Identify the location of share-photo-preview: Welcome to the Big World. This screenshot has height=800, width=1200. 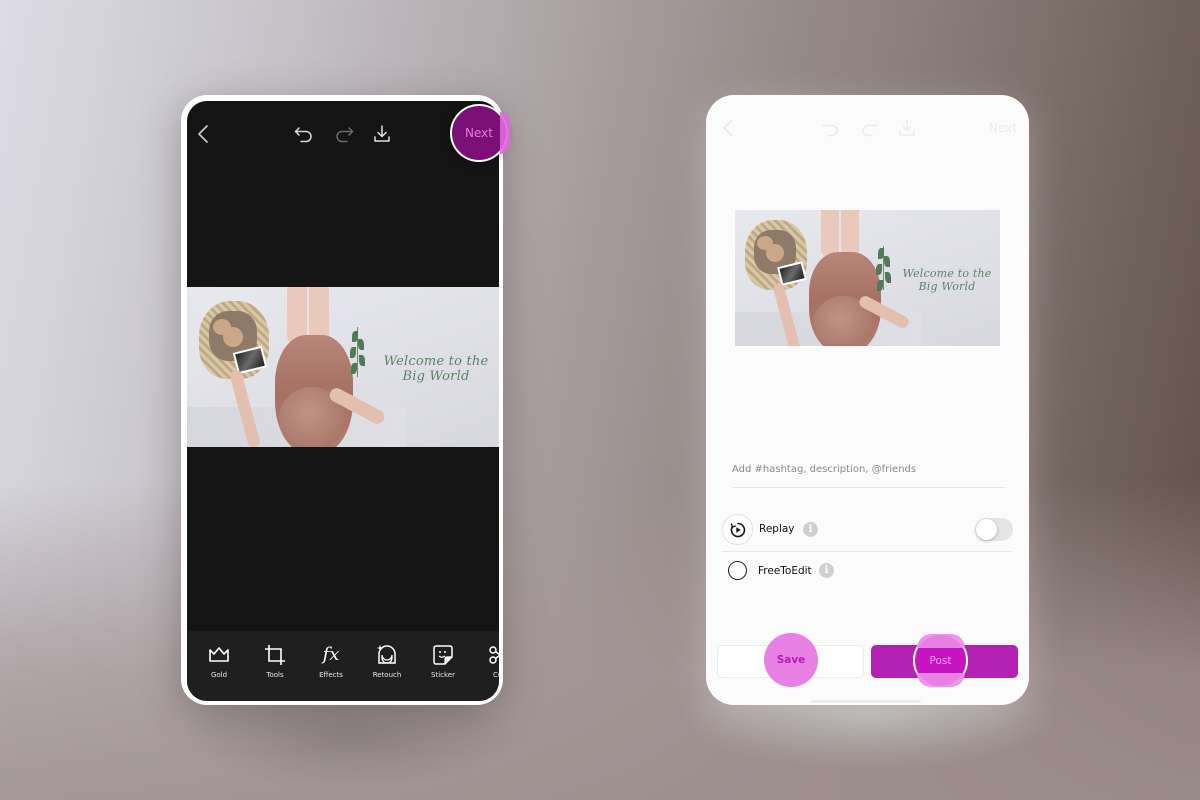
(867, 278).